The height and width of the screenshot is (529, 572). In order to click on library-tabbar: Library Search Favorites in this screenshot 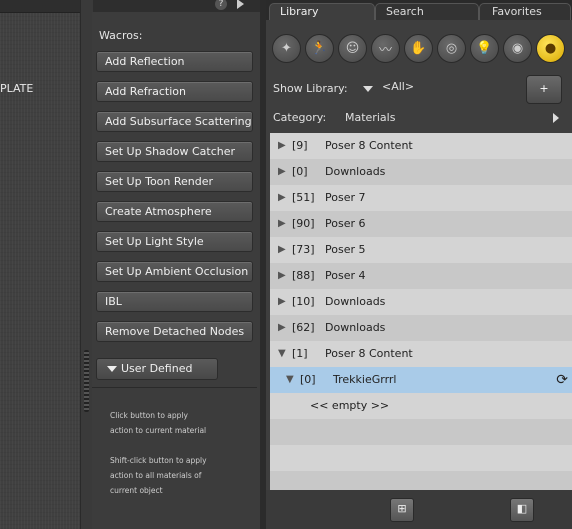, I will do `click(419, 10)`.